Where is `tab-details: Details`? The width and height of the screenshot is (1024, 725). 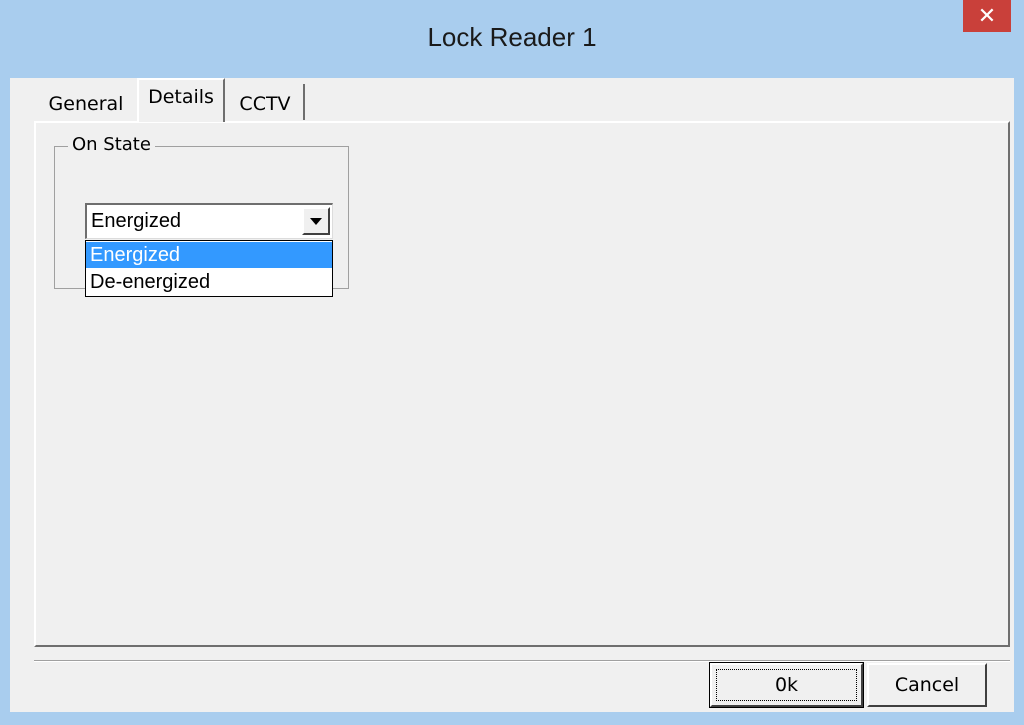
tab-details: Details is located at coordinates (181, 100).